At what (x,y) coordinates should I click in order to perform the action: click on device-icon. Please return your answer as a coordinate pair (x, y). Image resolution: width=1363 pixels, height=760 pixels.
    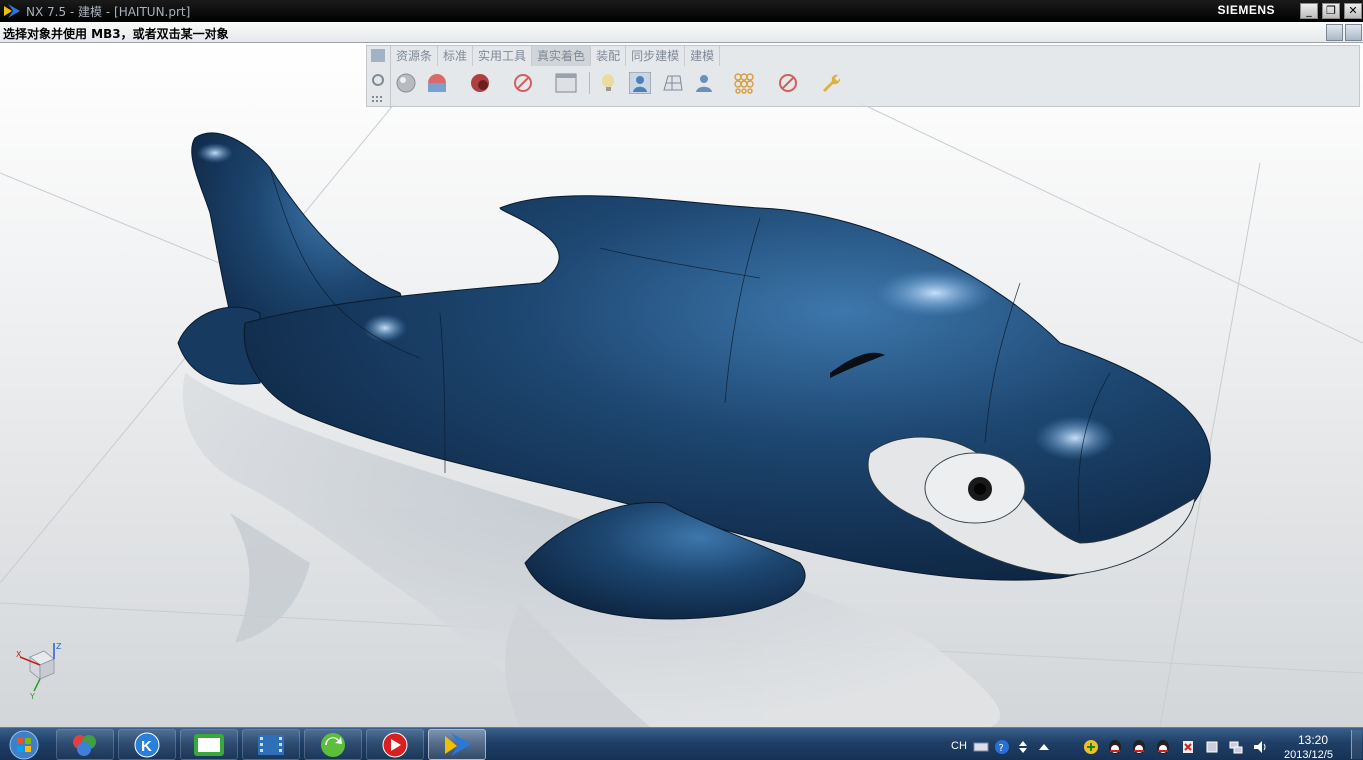
    Looking at the image, I should click on (1212, 747).